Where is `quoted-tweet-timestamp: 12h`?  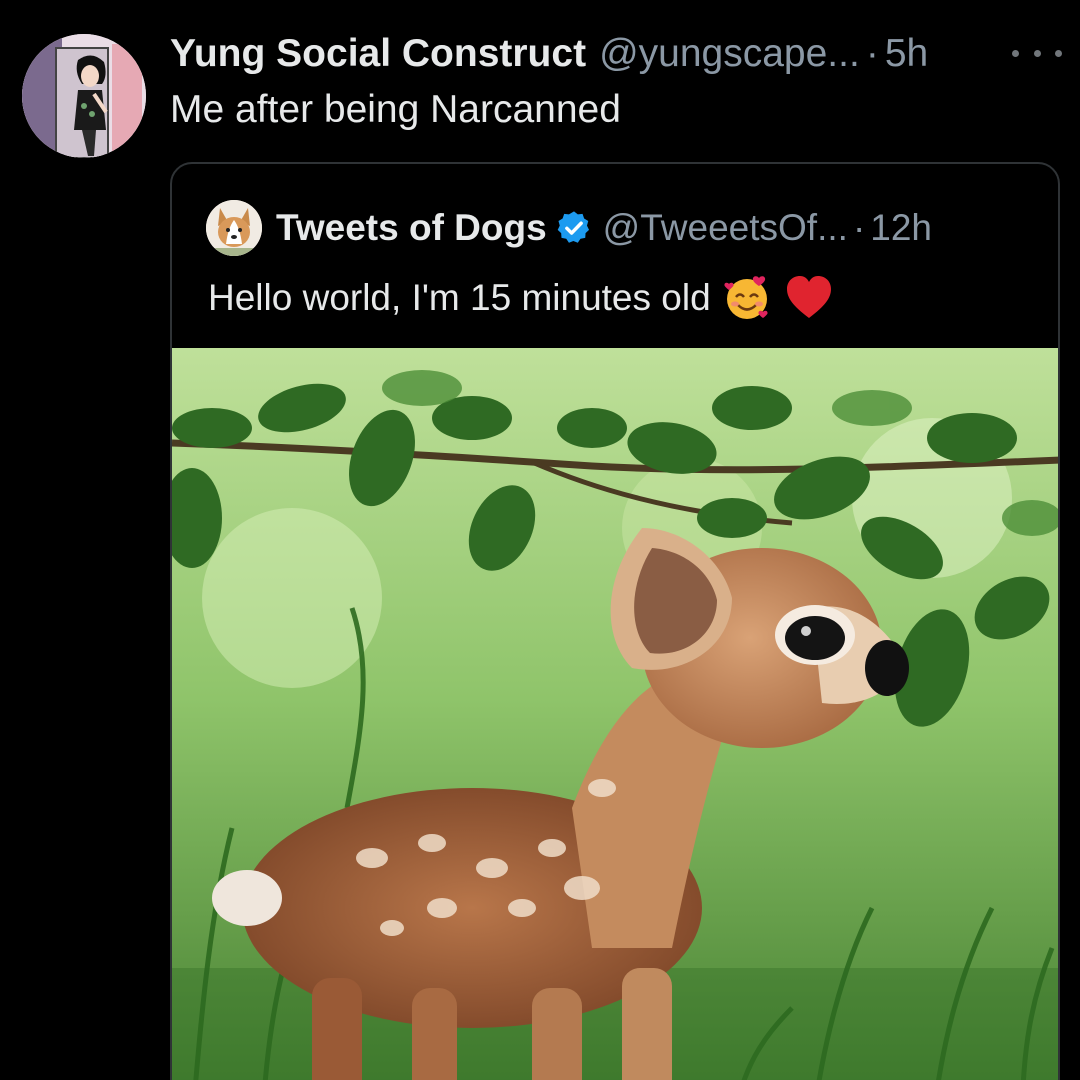 quoted-tweet-timestamp: 12h is located at coordinates (901, 228).